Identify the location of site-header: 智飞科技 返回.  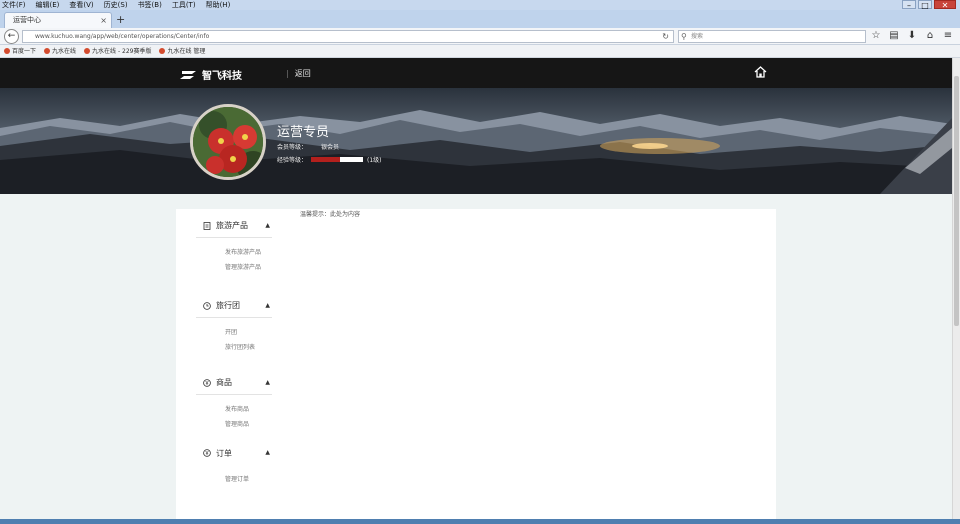
(476, 73).